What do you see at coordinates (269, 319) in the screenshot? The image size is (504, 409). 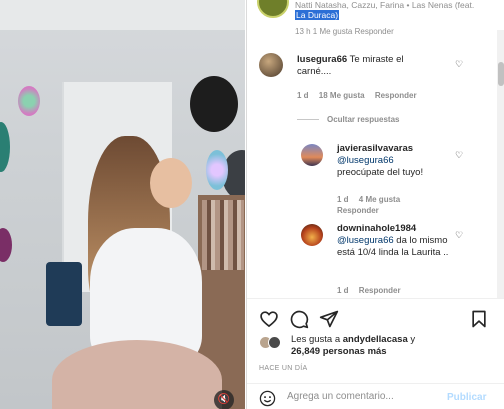 I see `like-heart-icon` at bounding box center [269, 319].